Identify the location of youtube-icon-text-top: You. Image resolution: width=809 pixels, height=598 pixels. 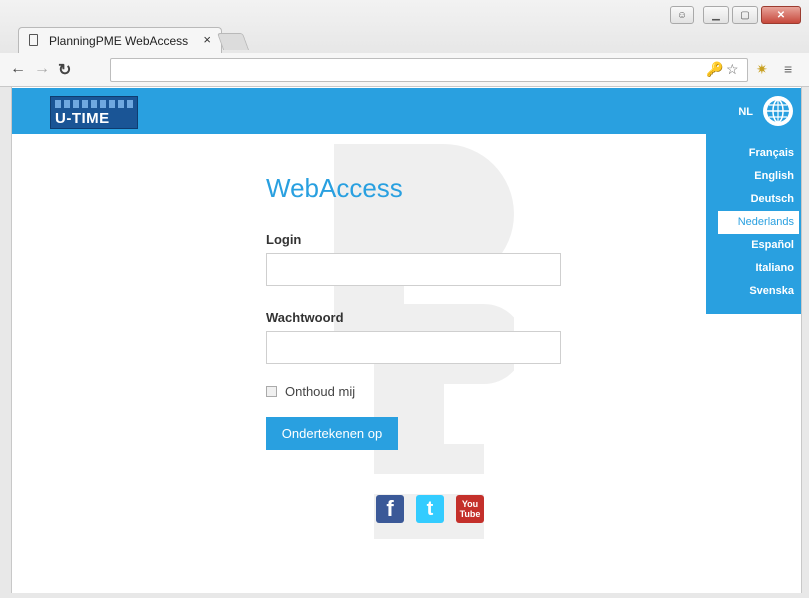
(470, 504).